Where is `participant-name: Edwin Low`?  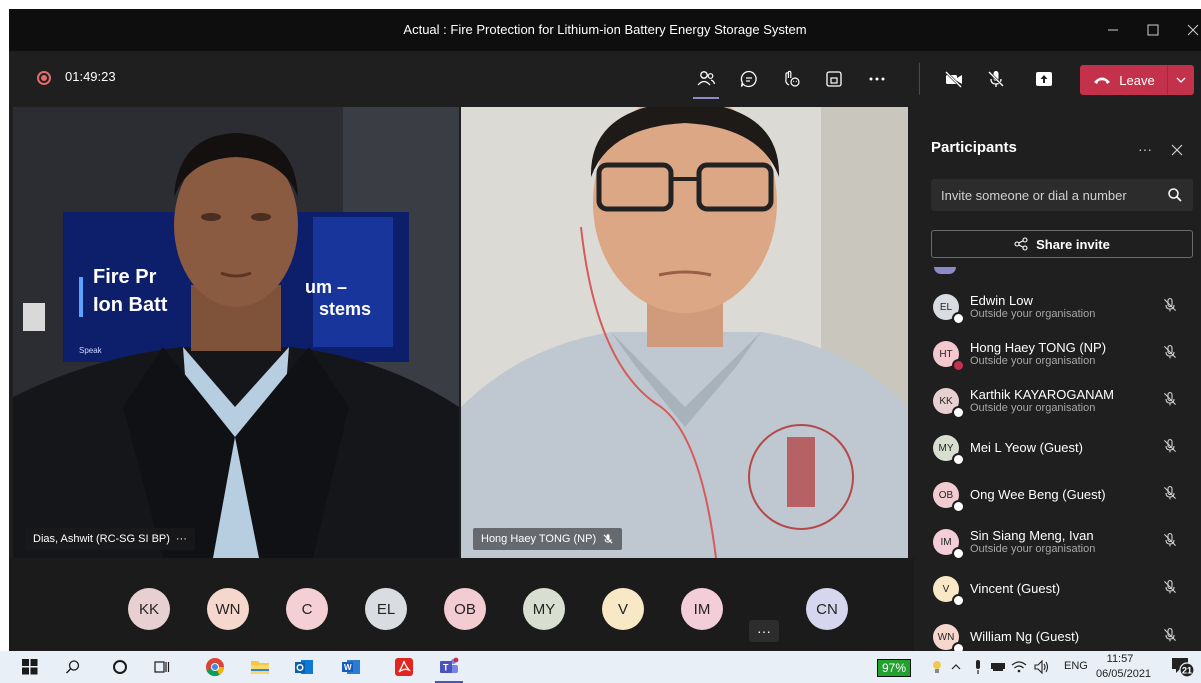
participant-name: Edwin Low is located at coordinates (1001, 300).